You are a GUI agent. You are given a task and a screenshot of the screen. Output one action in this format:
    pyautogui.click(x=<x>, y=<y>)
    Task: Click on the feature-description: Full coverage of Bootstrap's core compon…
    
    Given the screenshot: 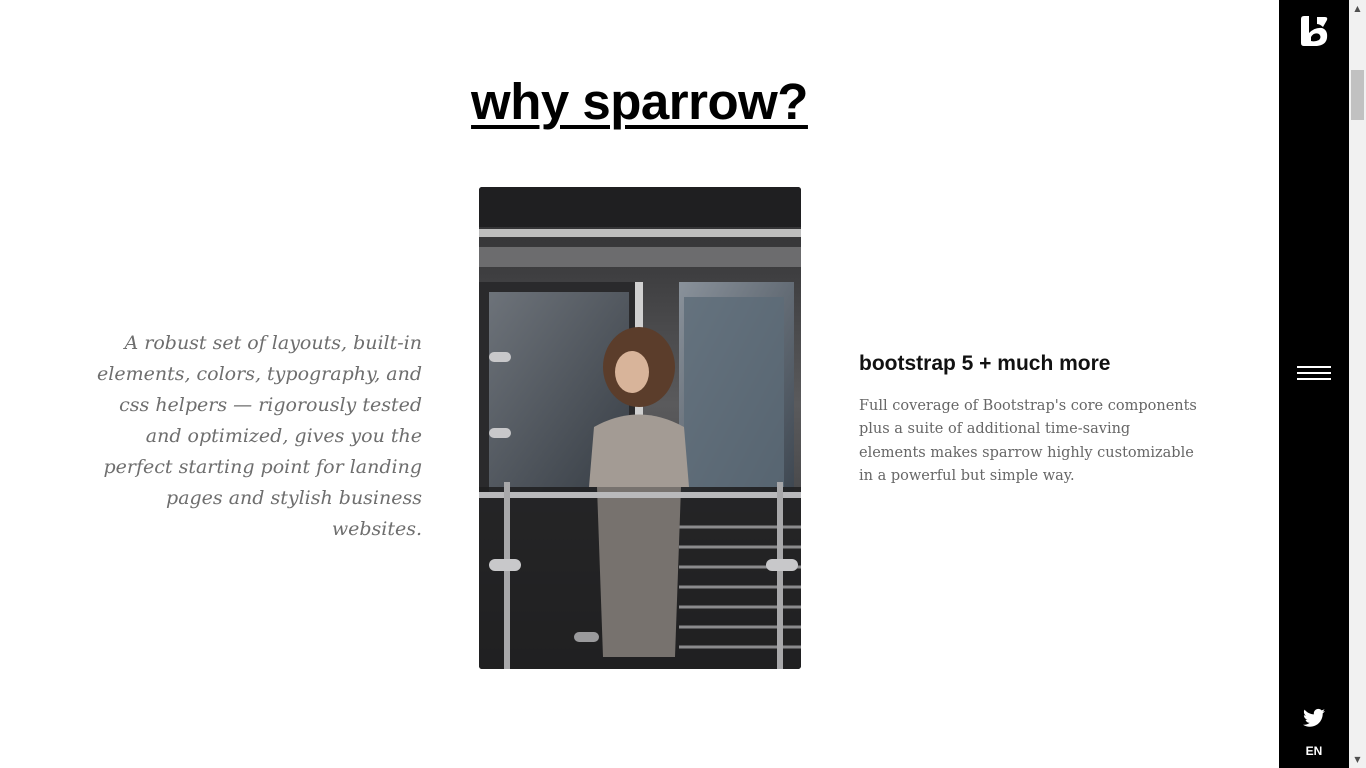 What is the action you would take?
    pyautogui.click(x=1028, y=441)
    